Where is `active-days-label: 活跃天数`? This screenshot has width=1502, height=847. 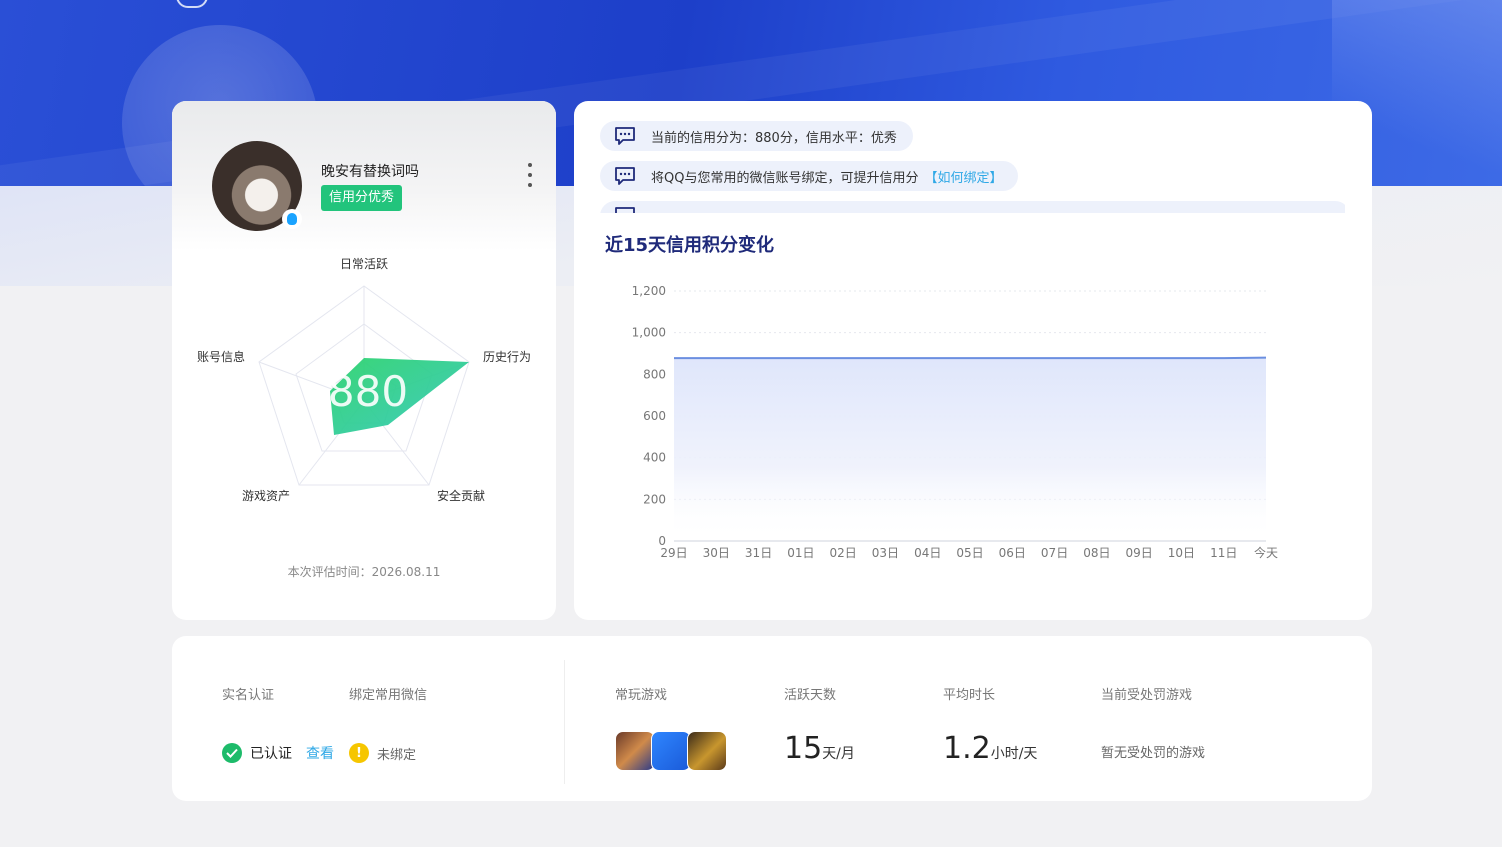
active-days-label: 活跃天数 is located at coordinates (810, 695).